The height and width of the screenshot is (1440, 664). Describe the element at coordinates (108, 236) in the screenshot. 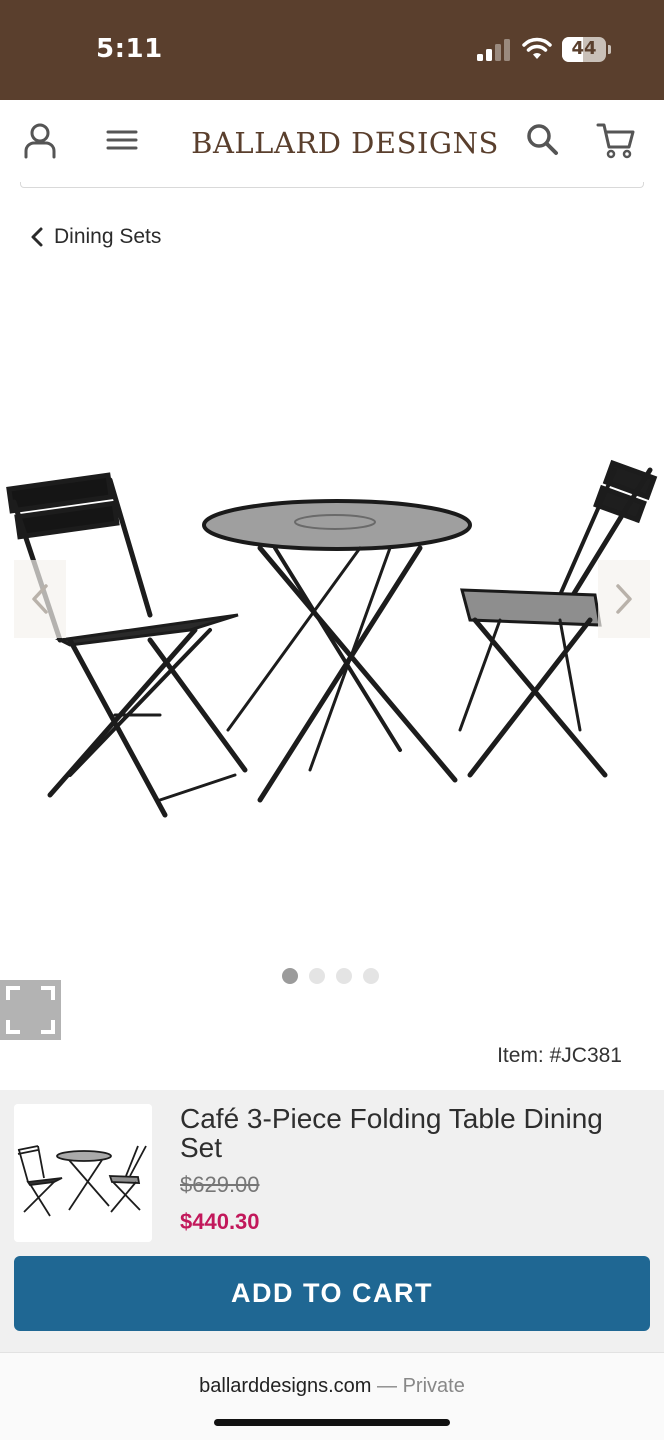

I see `breadcrumb-label: Dining Sets` at that location.